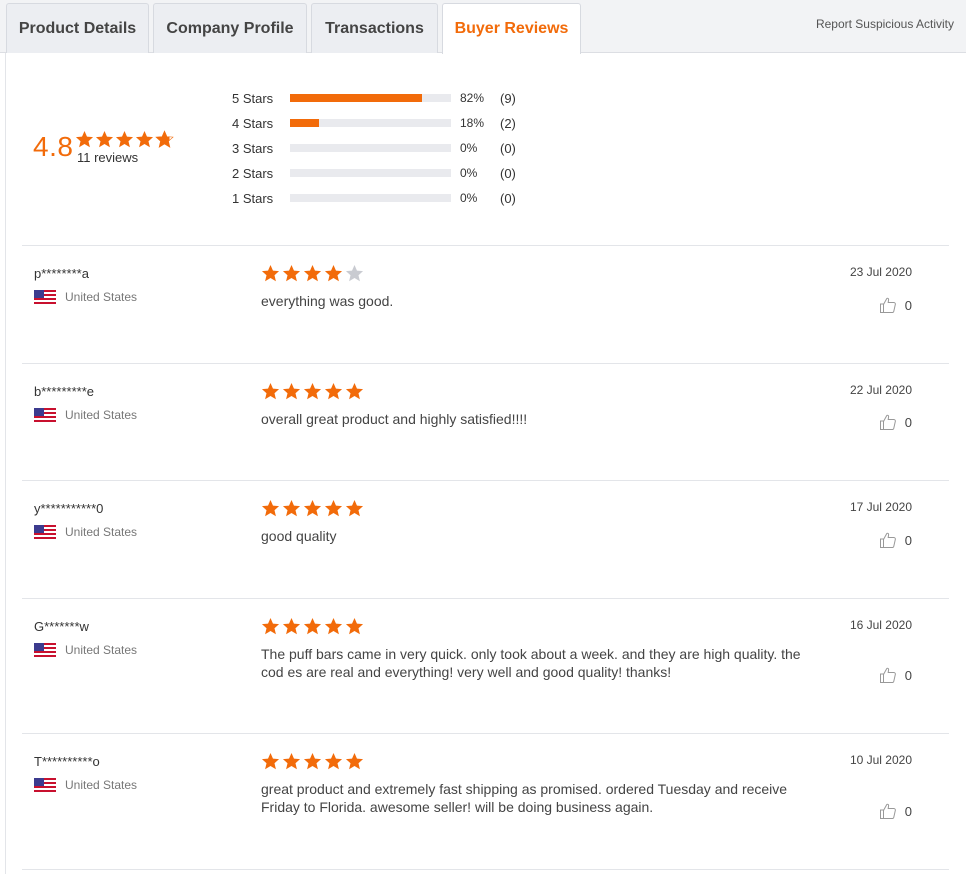 The width and height of the screenshot is (966, 874). What do you see at coordinates (253, 98) in the screenshot?
I see `distribution-label: 5 Stars` at bounding box center [253, 98].